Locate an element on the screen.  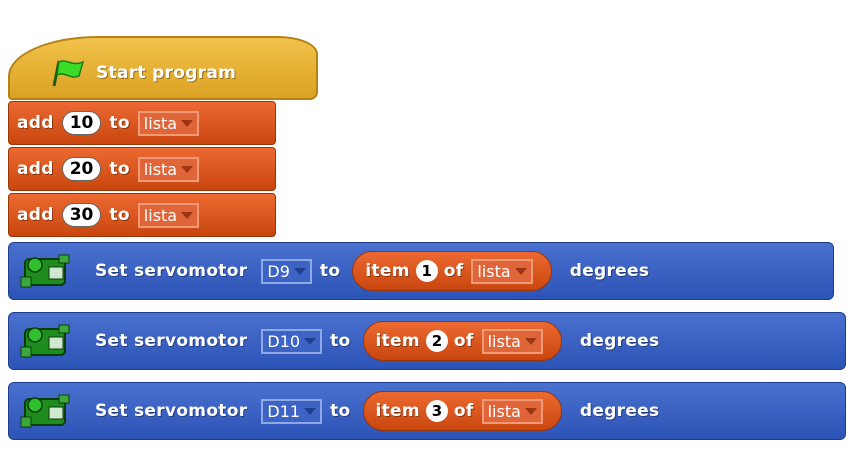
add-to-list-block: add 30 to lista is located at coordinates (142, 215).